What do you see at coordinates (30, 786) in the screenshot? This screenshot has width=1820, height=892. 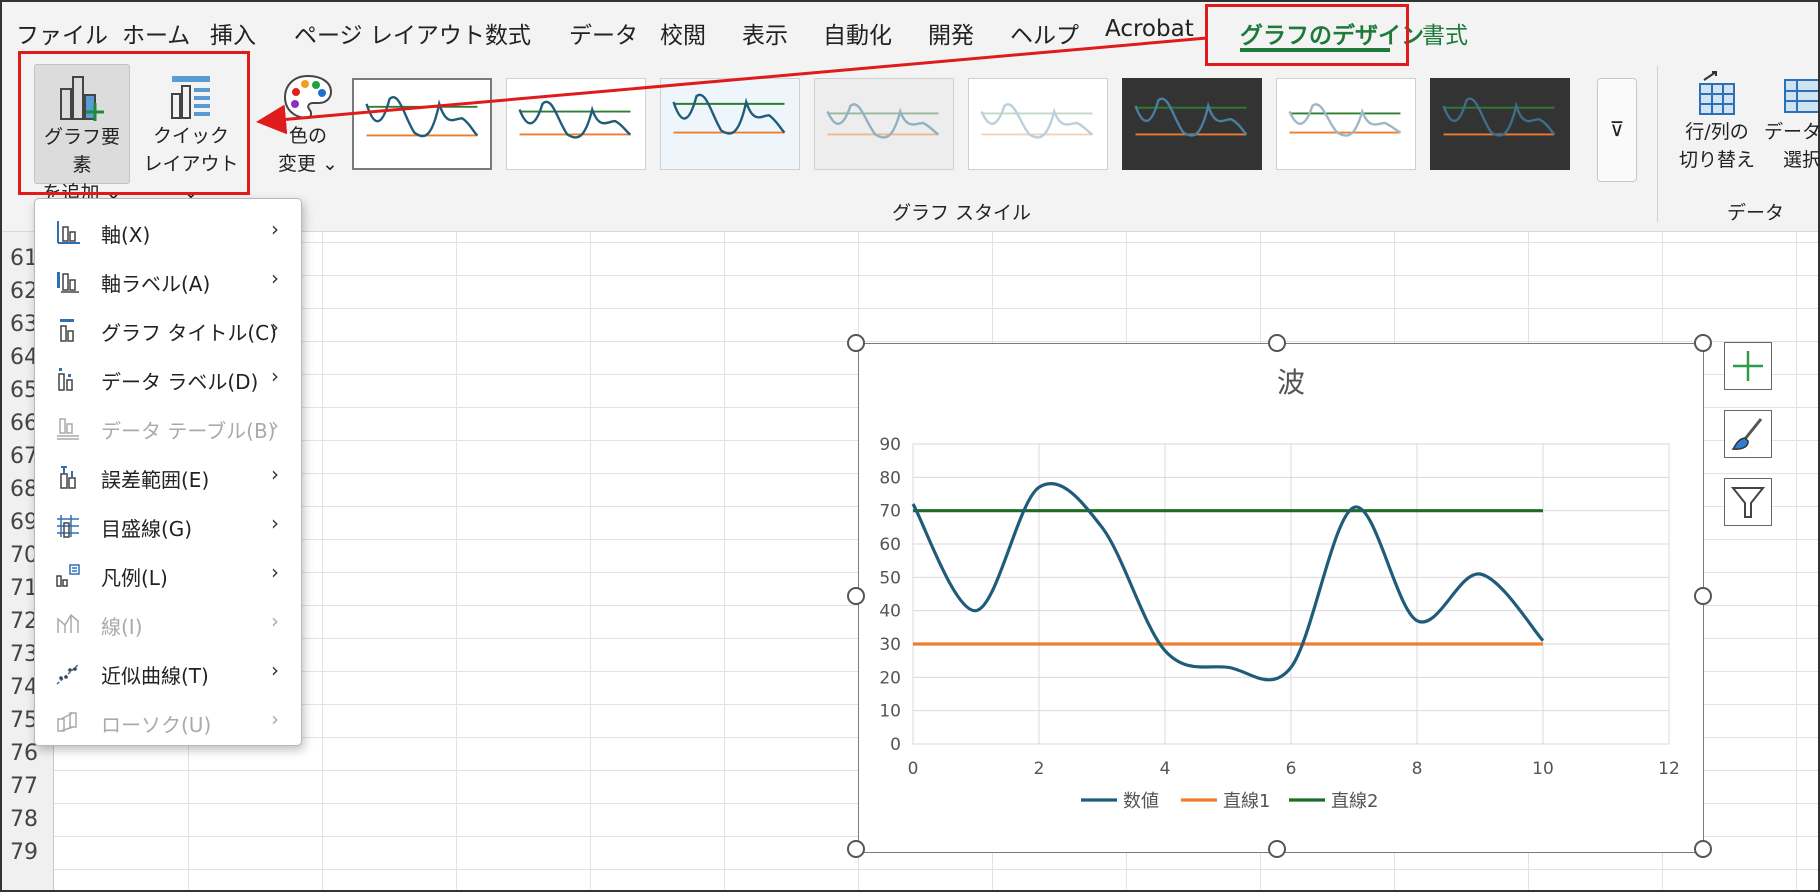 I see `row-number: 77` at bounding box center [30, 786].